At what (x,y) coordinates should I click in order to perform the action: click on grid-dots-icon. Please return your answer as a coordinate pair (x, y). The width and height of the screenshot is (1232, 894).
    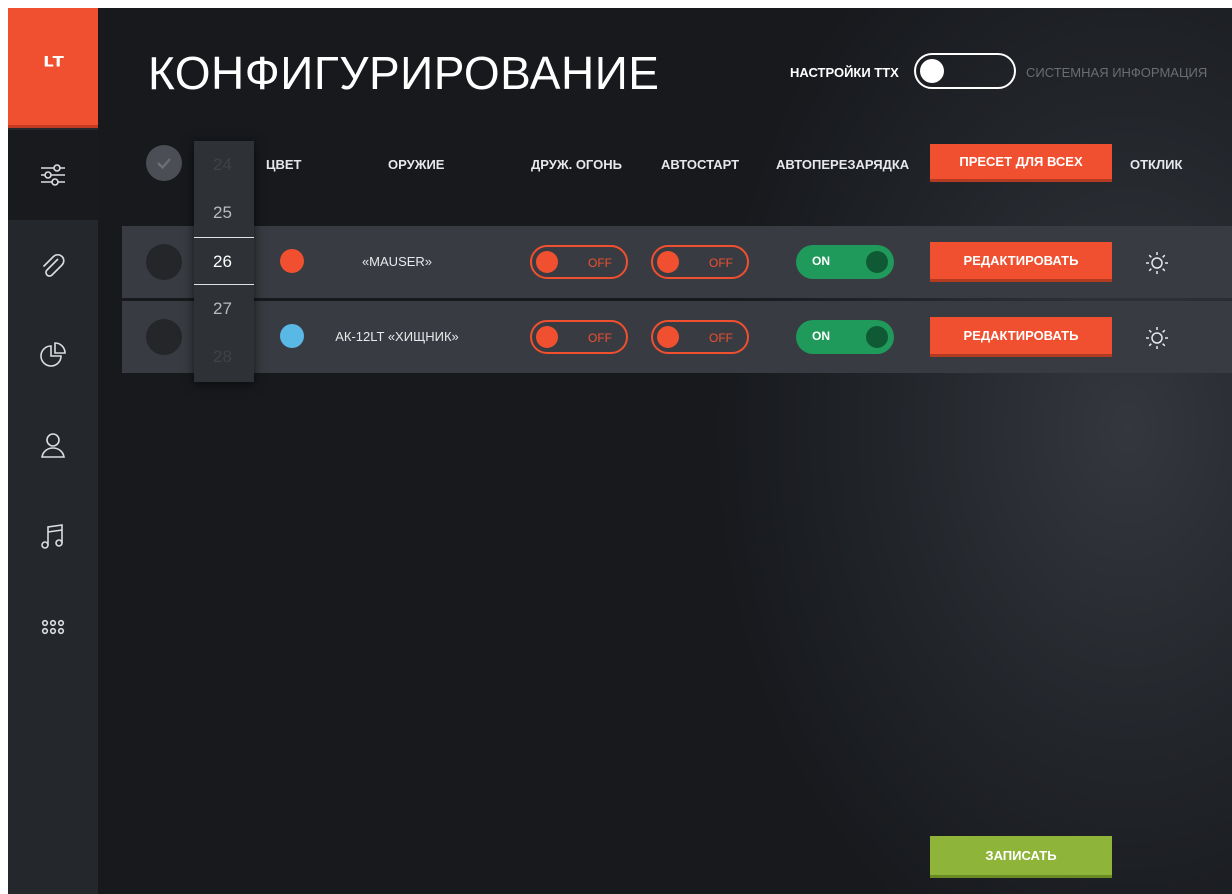
    Looking at the image, I should click on (53, 627).